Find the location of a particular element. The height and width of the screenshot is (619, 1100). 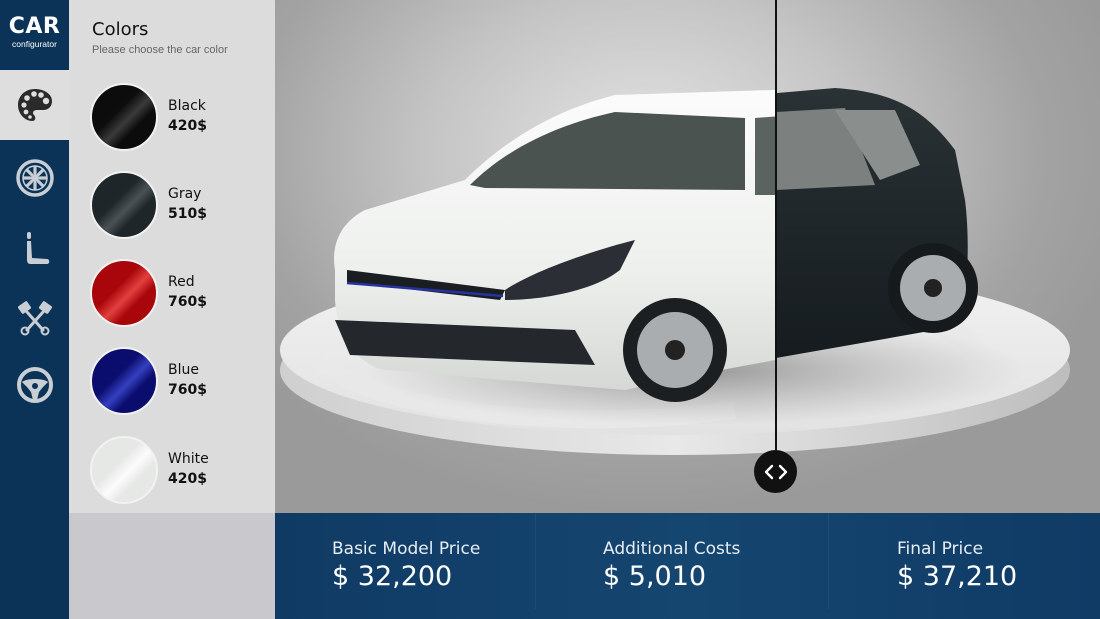

basic-price-label: Basic Model Price is located at coordinates (406, 549).